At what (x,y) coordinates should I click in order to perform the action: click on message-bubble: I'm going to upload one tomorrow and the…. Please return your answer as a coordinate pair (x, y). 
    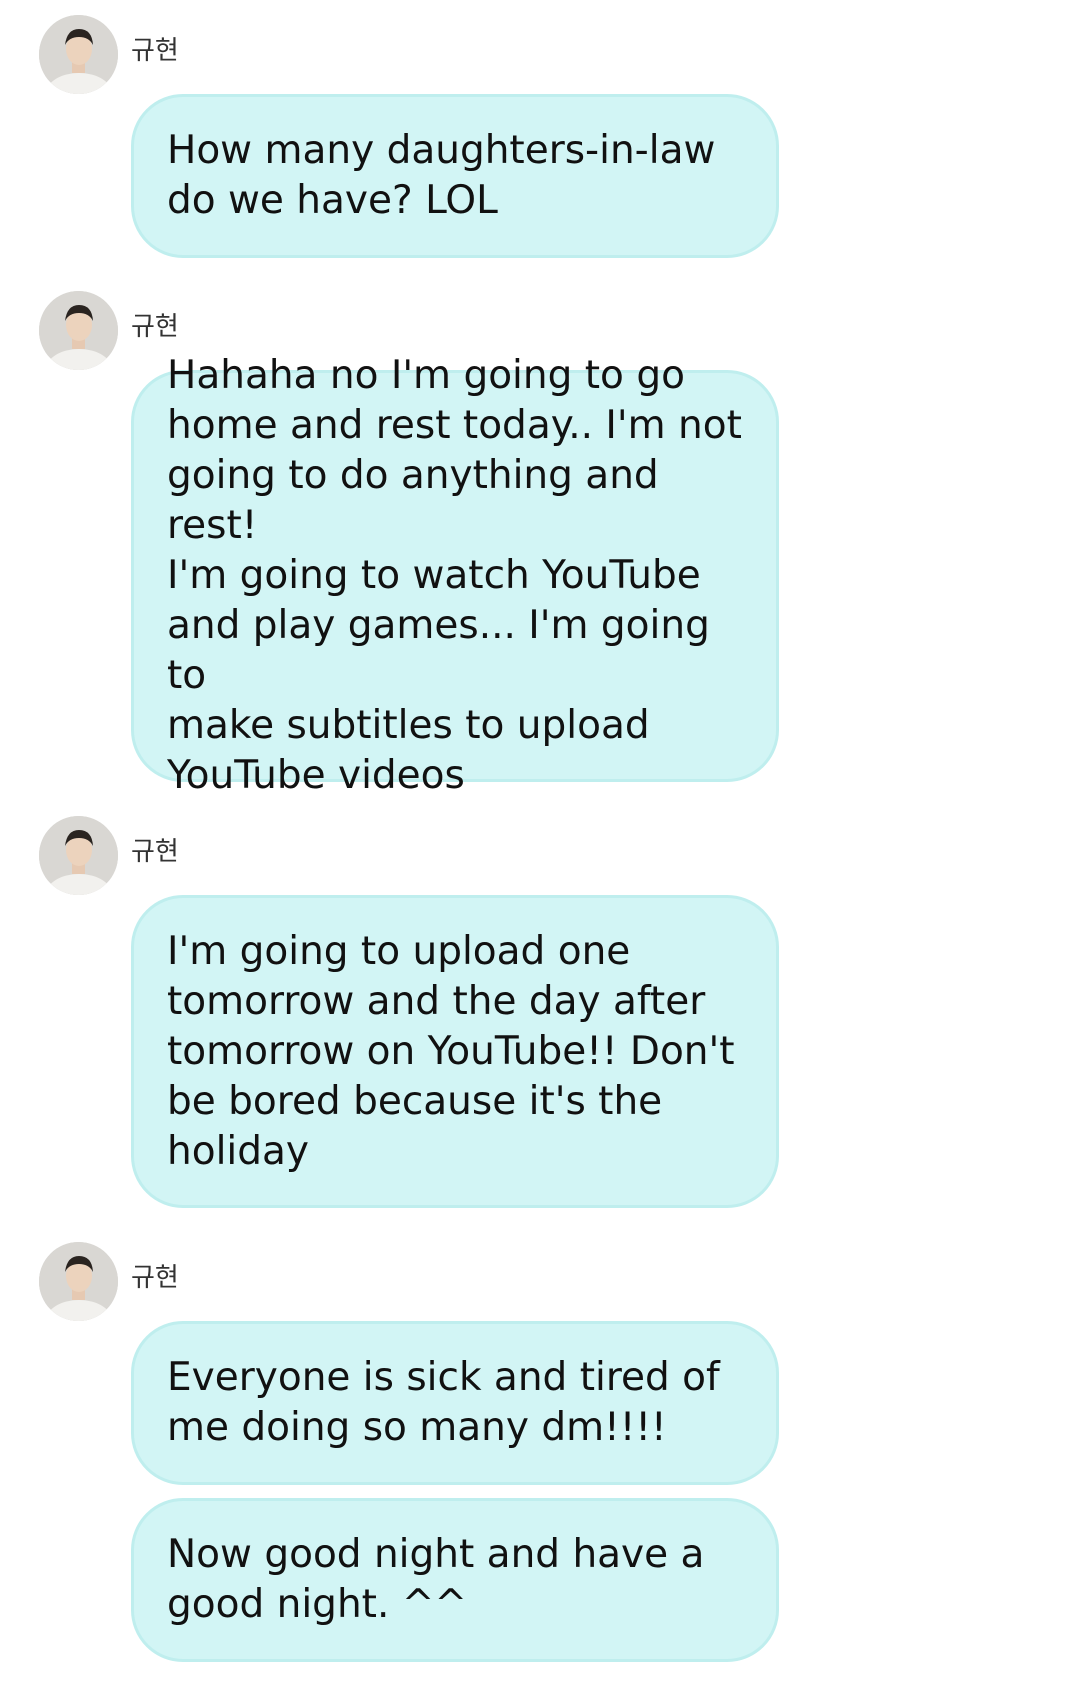
    Looking at the image, I should click on (455, 1051).